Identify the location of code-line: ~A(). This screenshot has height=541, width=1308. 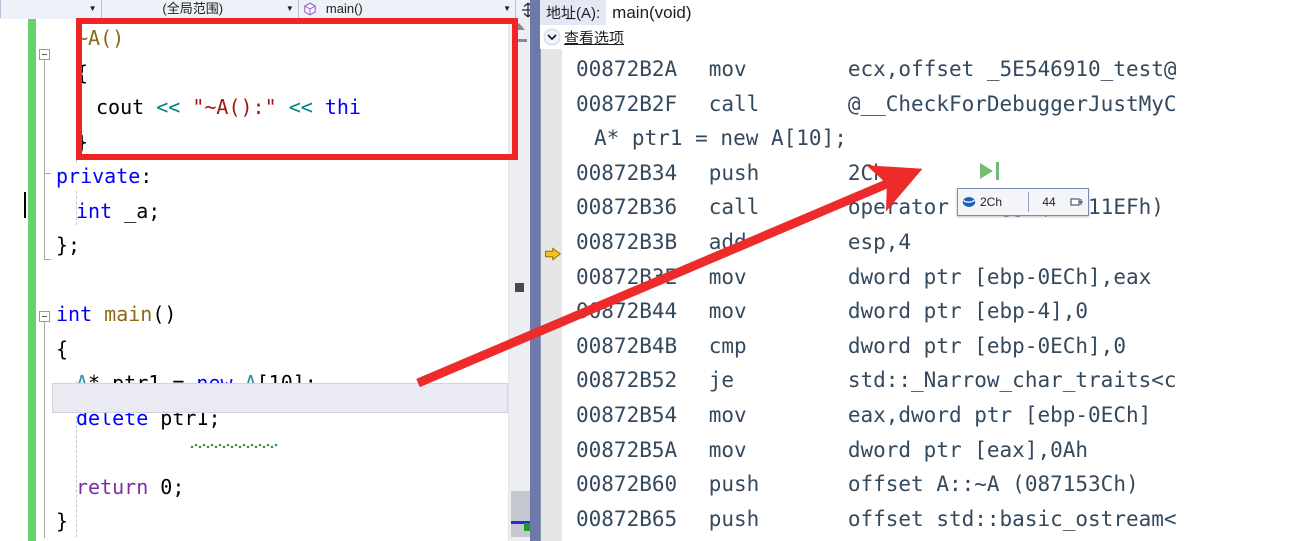
(100, 38).